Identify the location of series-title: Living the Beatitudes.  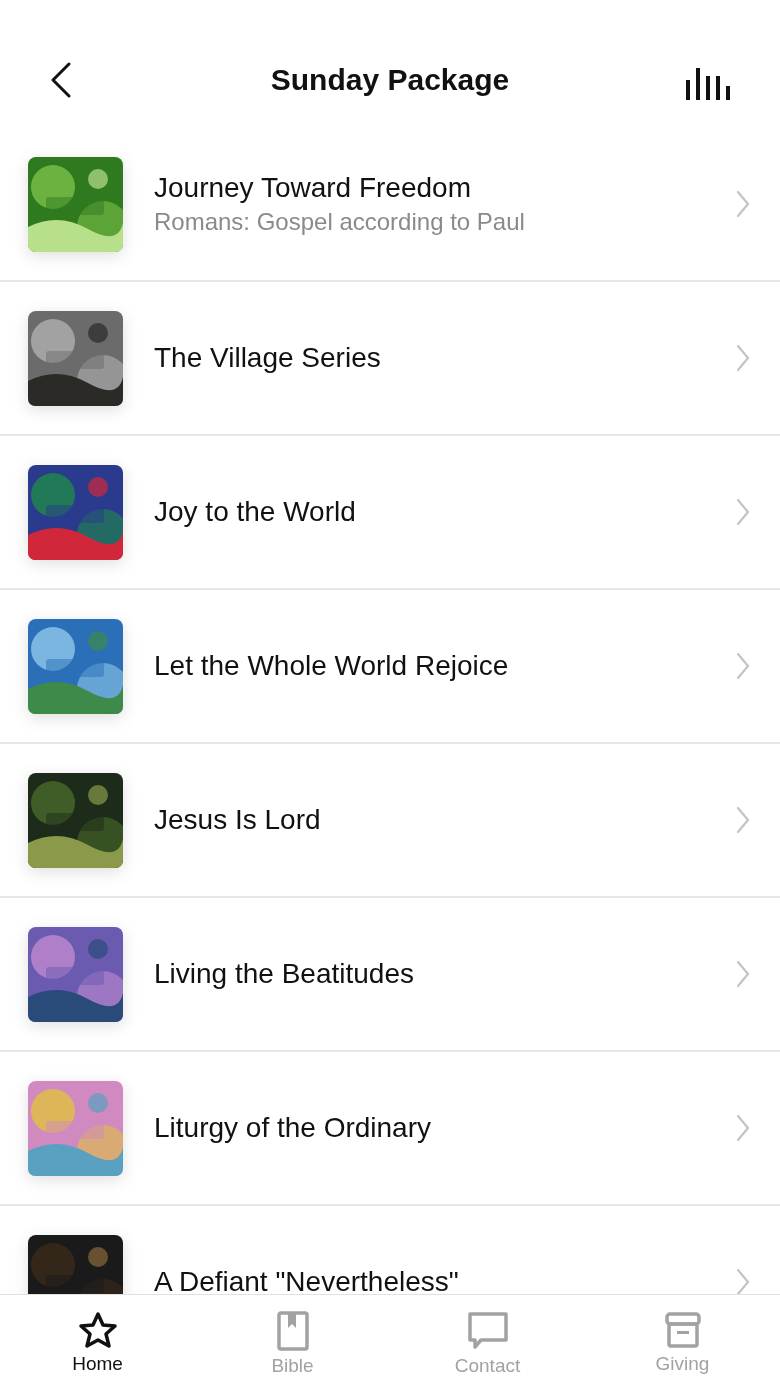
(284, 974).